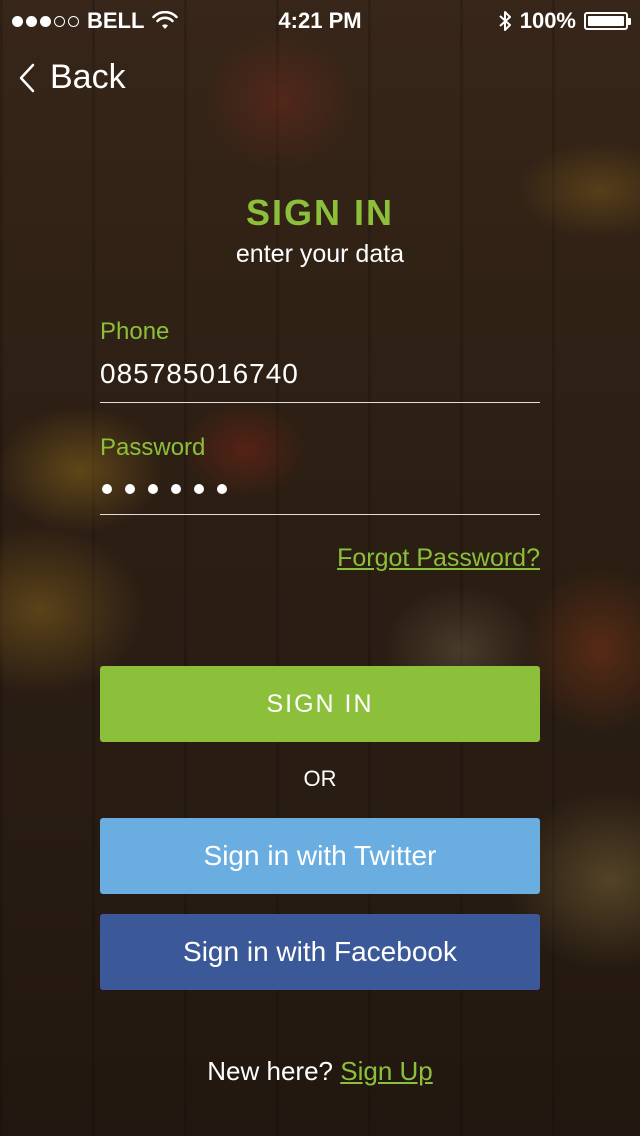  I want to click on password-input, so click(320, 490).